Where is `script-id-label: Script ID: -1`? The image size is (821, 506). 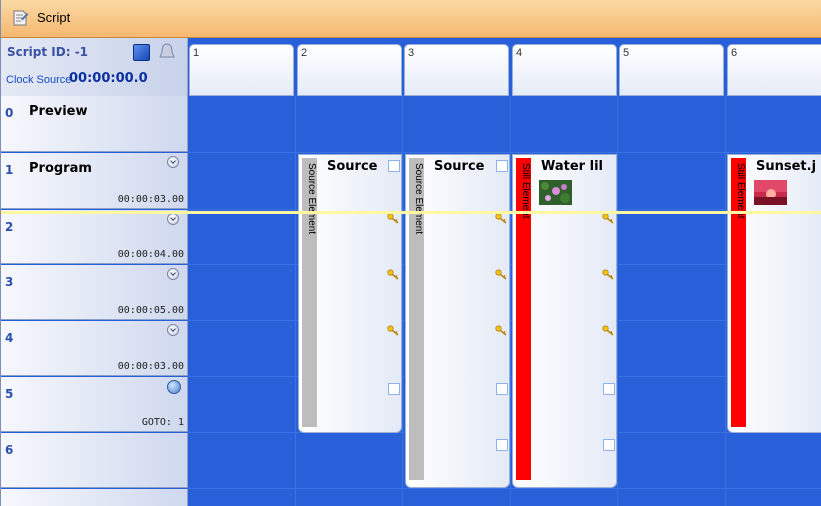 script-id-label: Script ID: -1 is located at coordinates (48, 52).